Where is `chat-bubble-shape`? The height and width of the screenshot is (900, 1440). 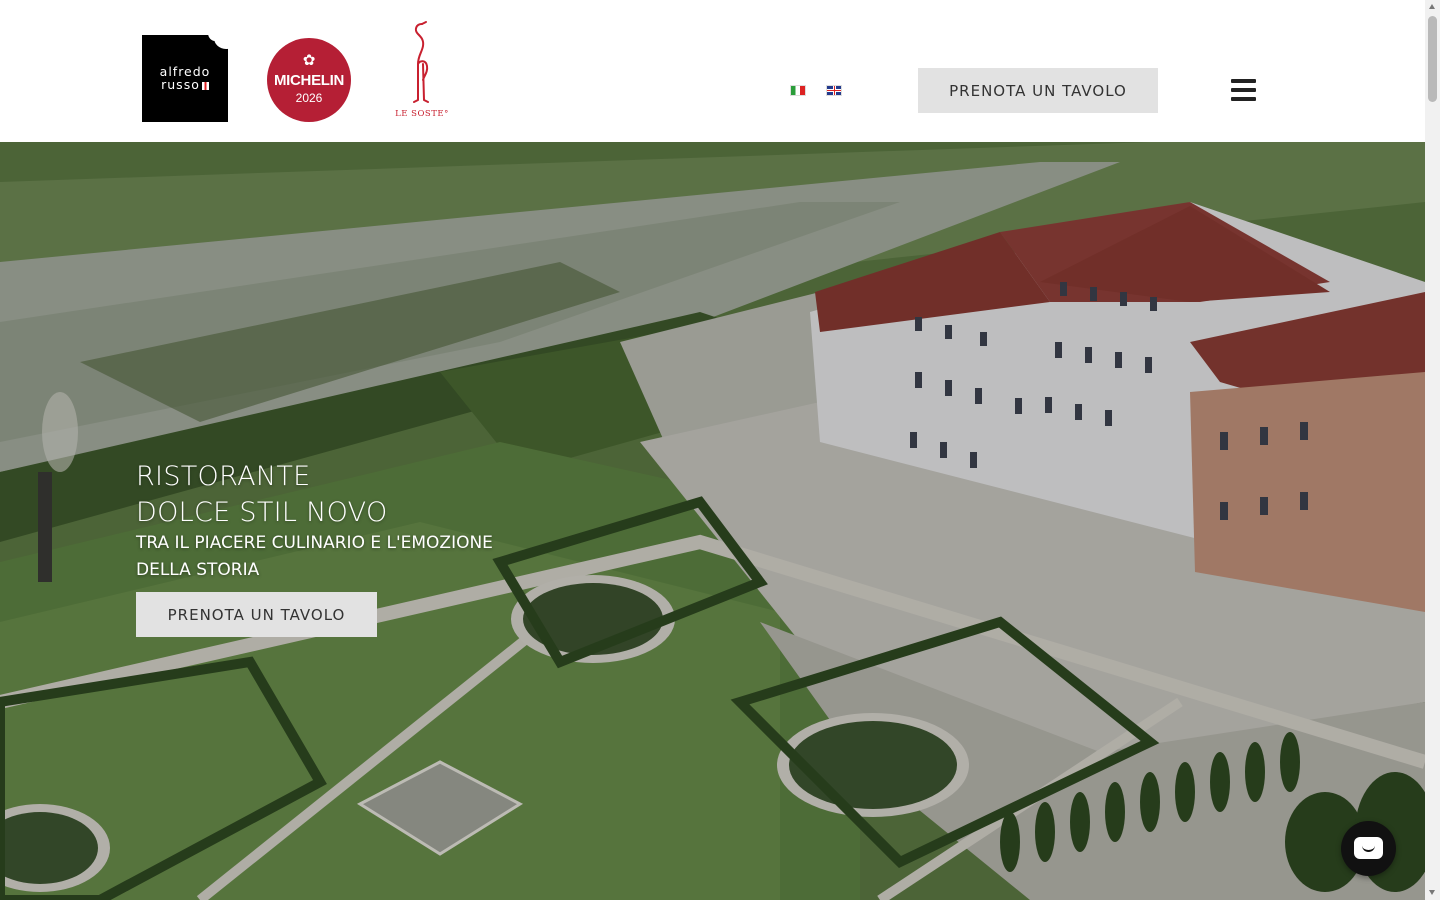 chat-bubble-shape is located at coordinates (1368, 848).